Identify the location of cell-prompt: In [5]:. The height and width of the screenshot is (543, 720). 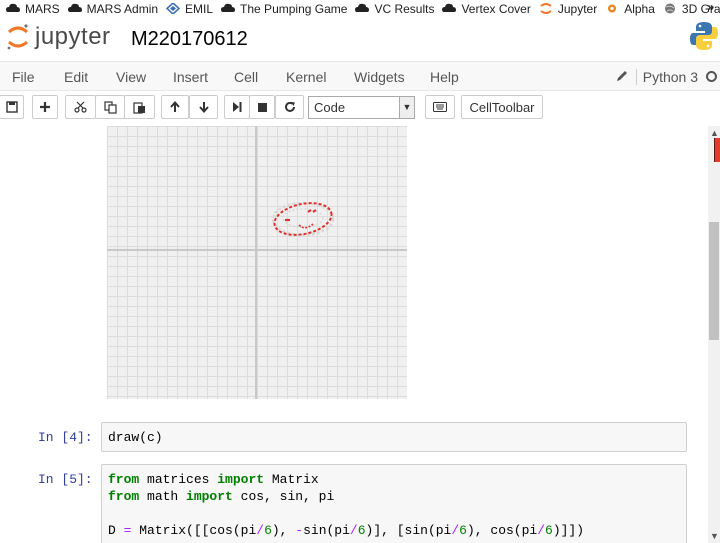
(65, 479).